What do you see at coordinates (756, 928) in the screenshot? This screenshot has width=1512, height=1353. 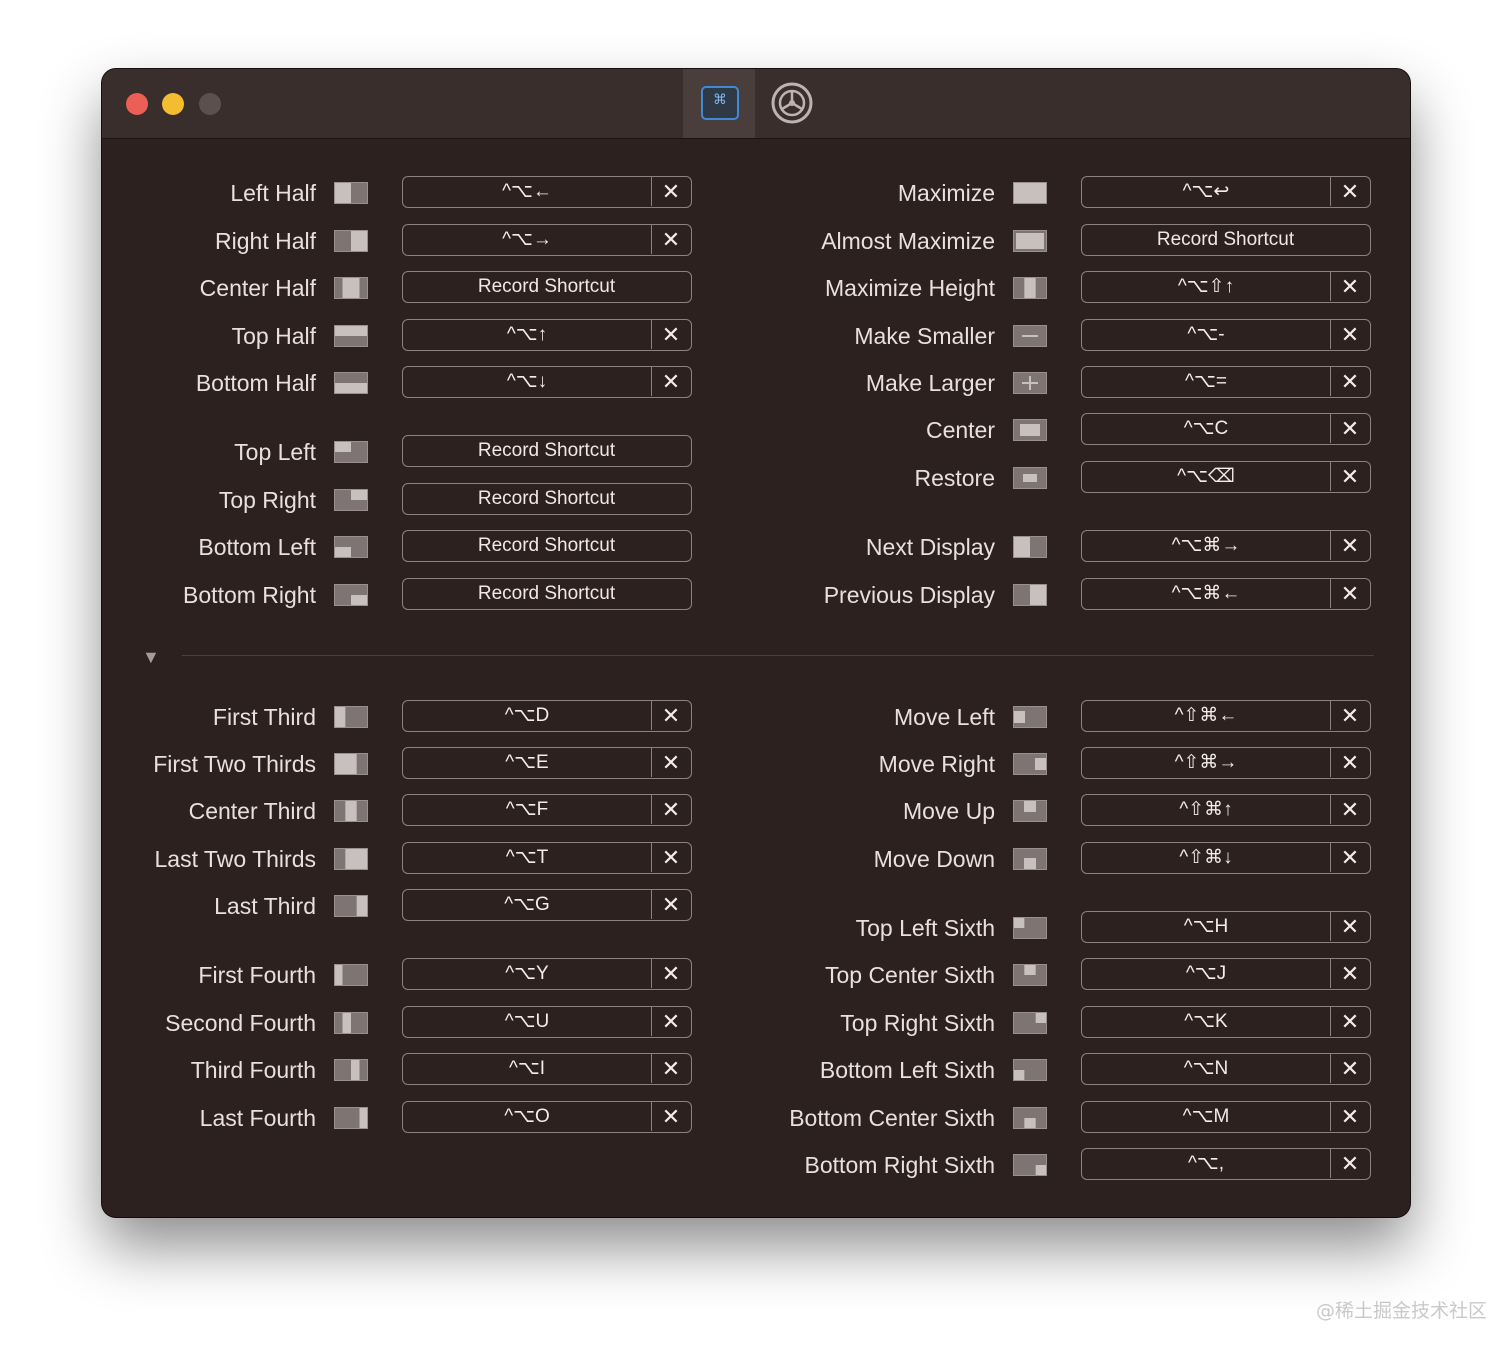 I see `shortcut-row: Top Left Sixth ^⌥H ✕` at bounding box center [756, 928].